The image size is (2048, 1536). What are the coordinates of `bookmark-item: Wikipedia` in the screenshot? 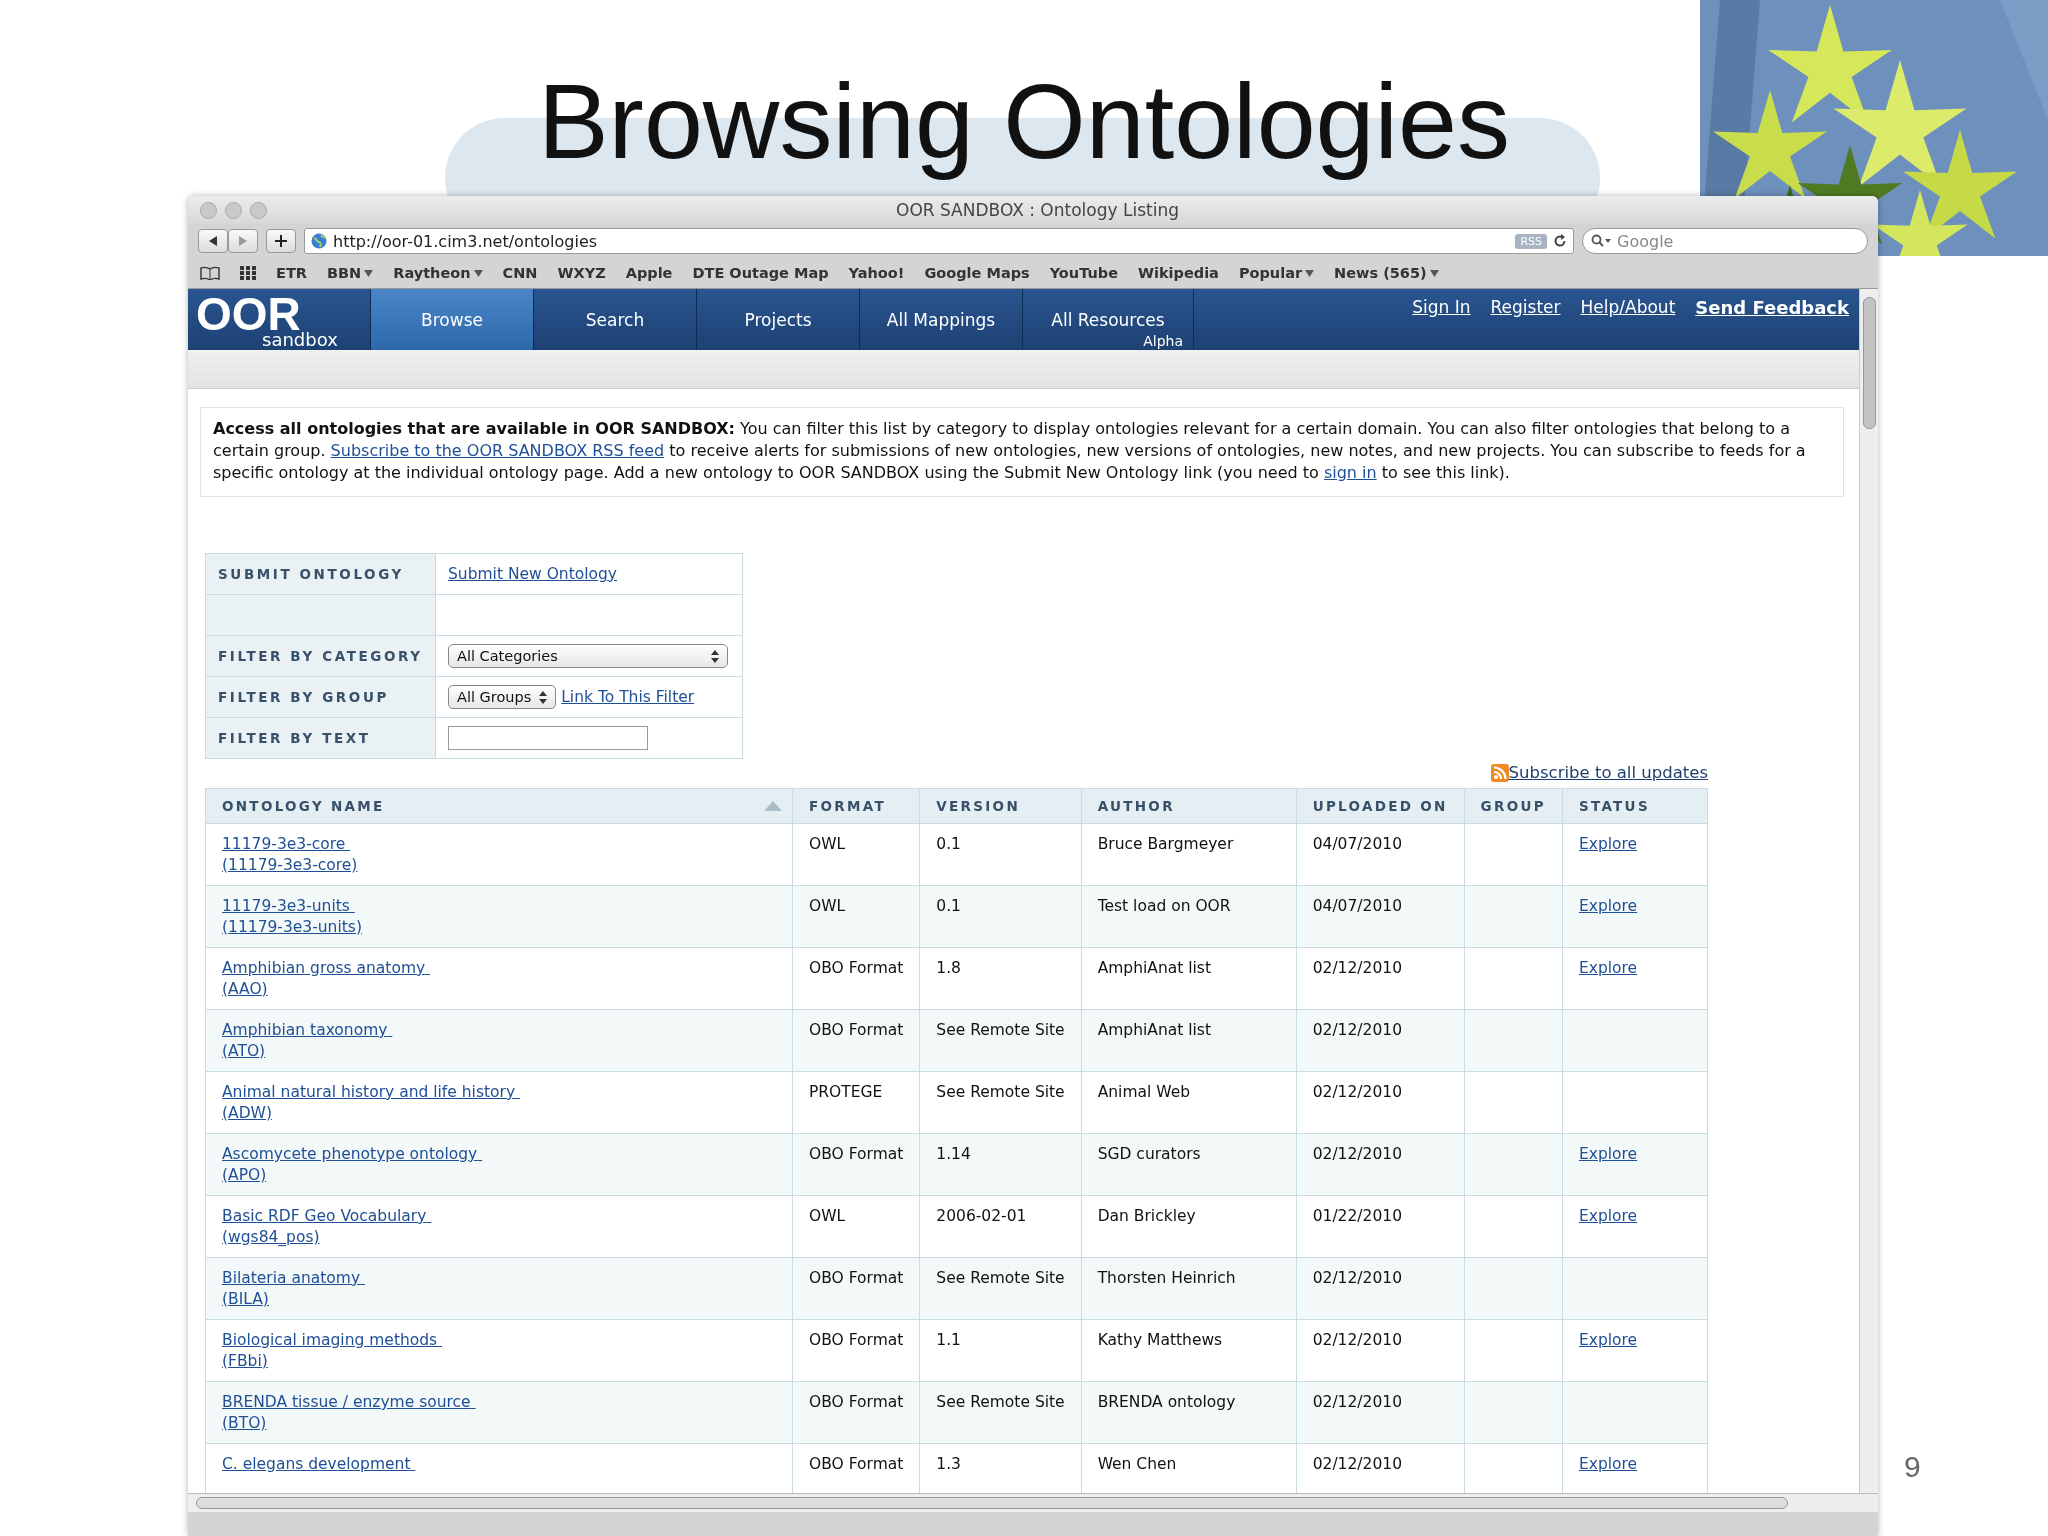 It's located at (1178, 273).